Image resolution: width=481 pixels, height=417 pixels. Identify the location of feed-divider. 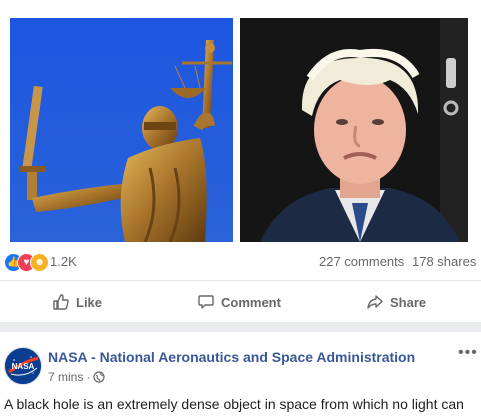
(240, 327).